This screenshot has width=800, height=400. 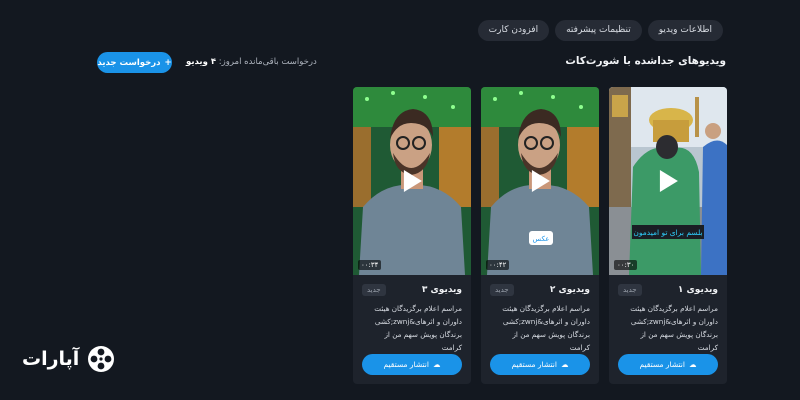 What do you see at coordinates (668, 285) in the screenshot?
I see `card-header: ویدیوی ۱ جدید` at bounding box center [668, 285].